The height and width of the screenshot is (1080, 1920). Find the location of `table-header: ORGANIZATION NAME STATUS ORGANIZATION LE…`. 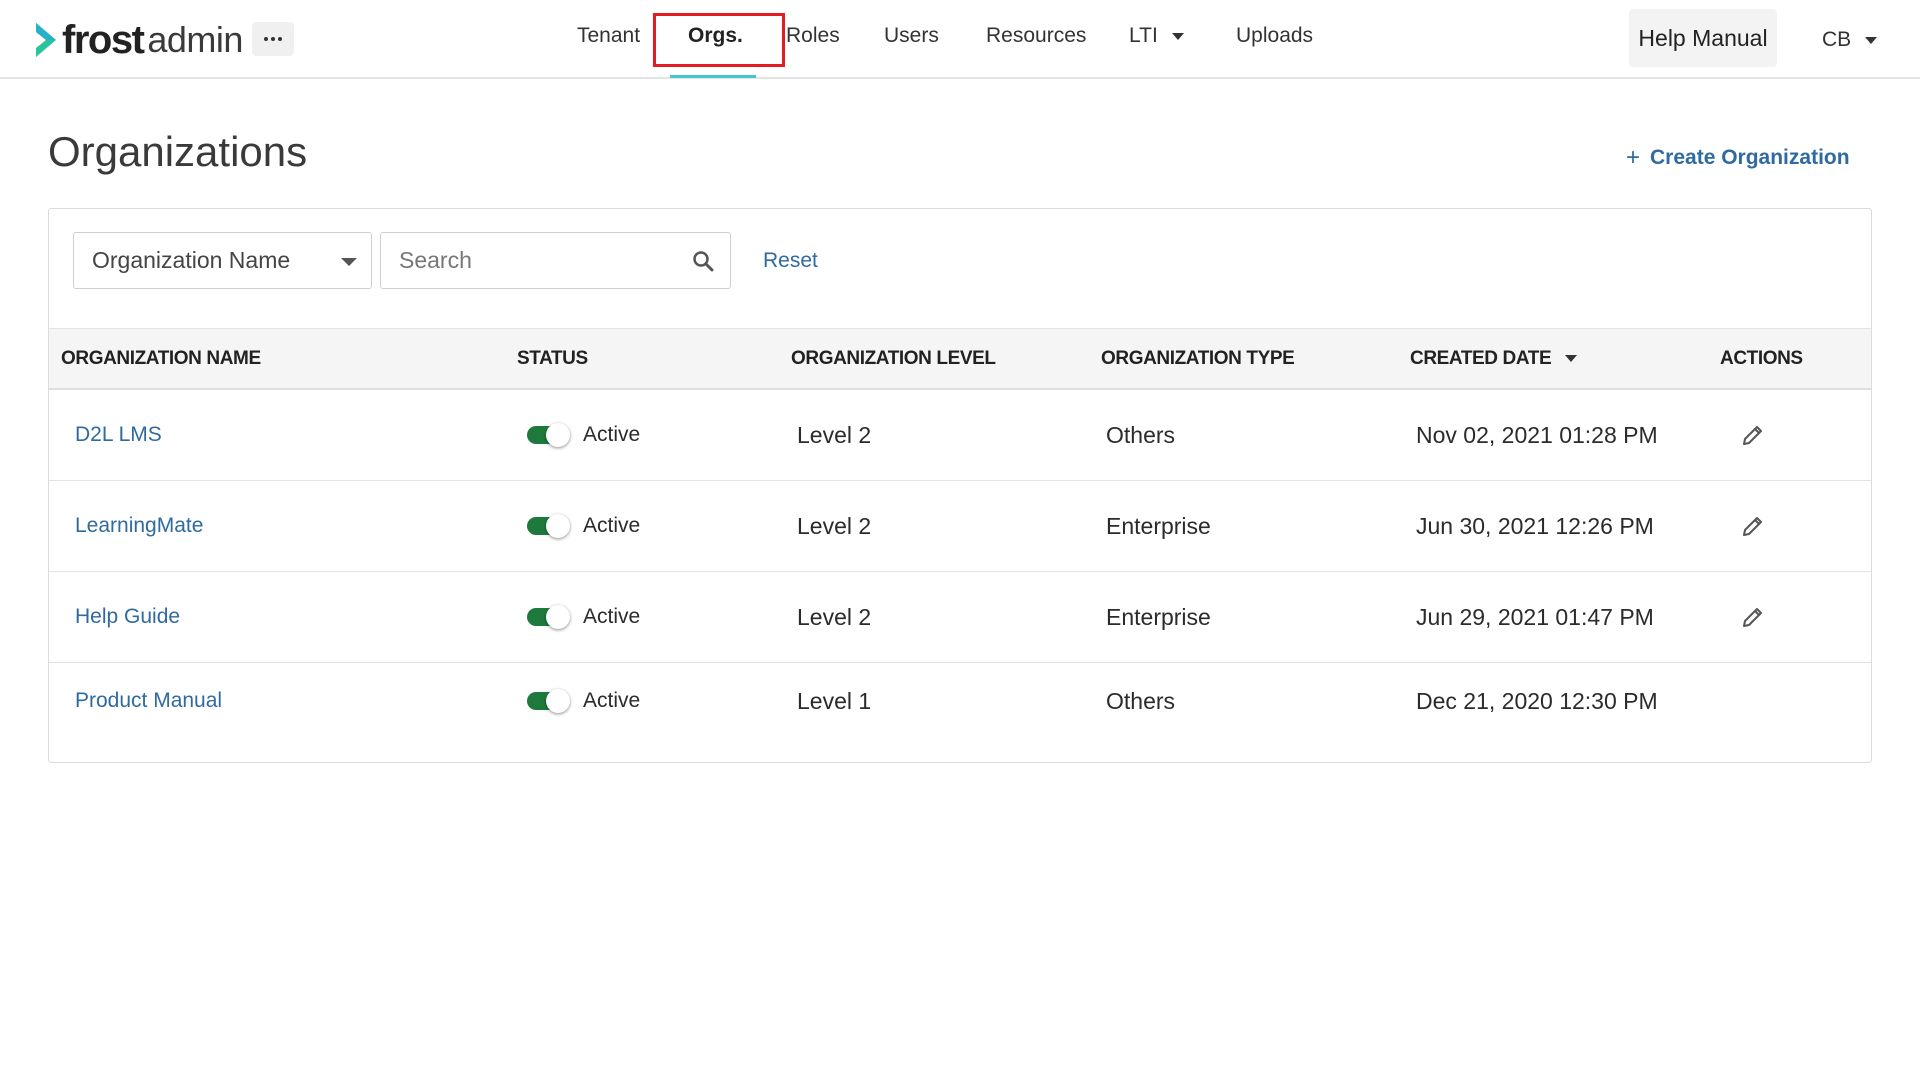

table-header: ORGANIZATION NAME STATUS ORGANIZATION LE… is located at coordinates (960, 359).